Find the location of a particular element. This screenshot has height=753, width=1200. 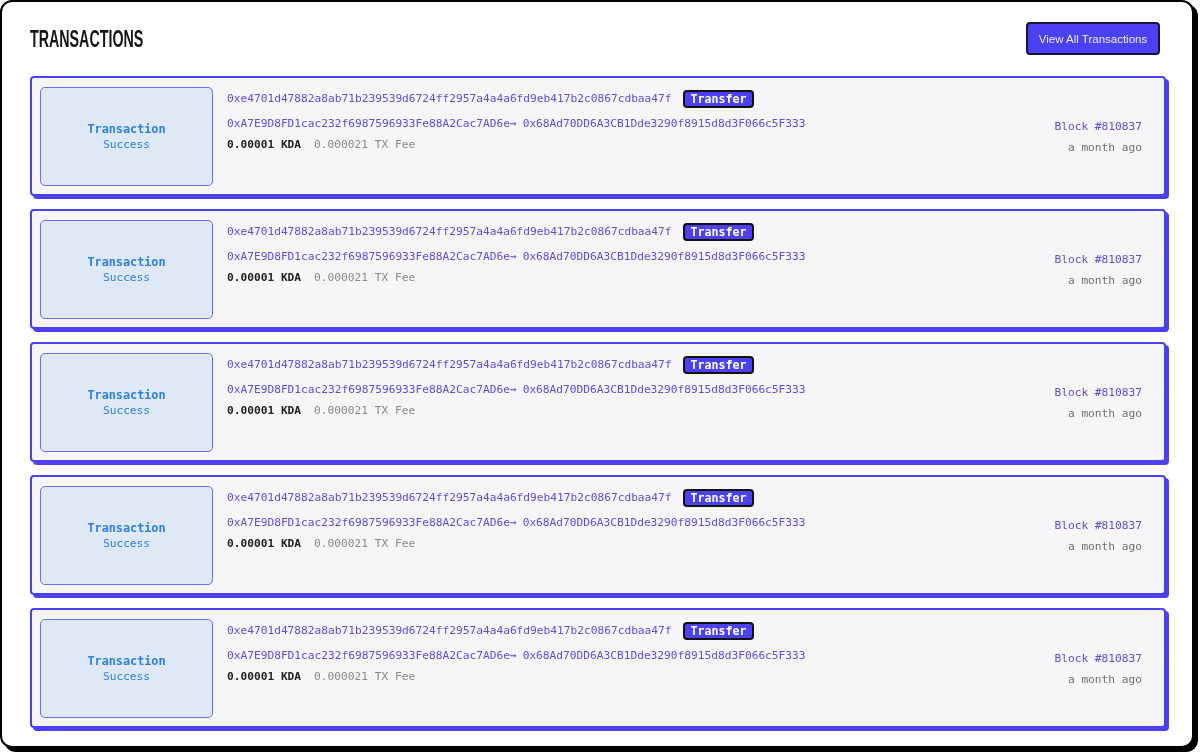

view-all-button: View All Transactions is located at coordinates (1093, 38).